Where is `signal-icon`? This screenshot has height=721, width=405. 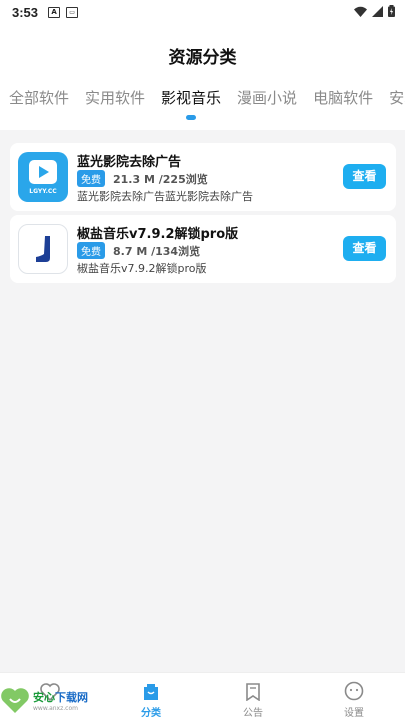 signal-icon is located at coordinates (377, 11).